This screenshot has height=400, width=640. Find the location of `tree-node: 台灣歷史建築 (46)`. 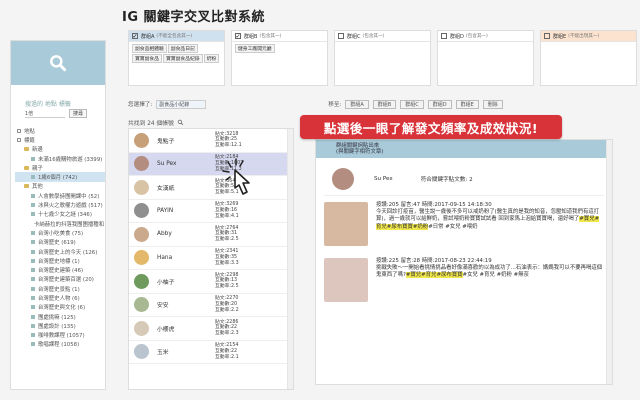

tree-node: 台灣歷史建築 (46) is located at coordinates (60, 269).